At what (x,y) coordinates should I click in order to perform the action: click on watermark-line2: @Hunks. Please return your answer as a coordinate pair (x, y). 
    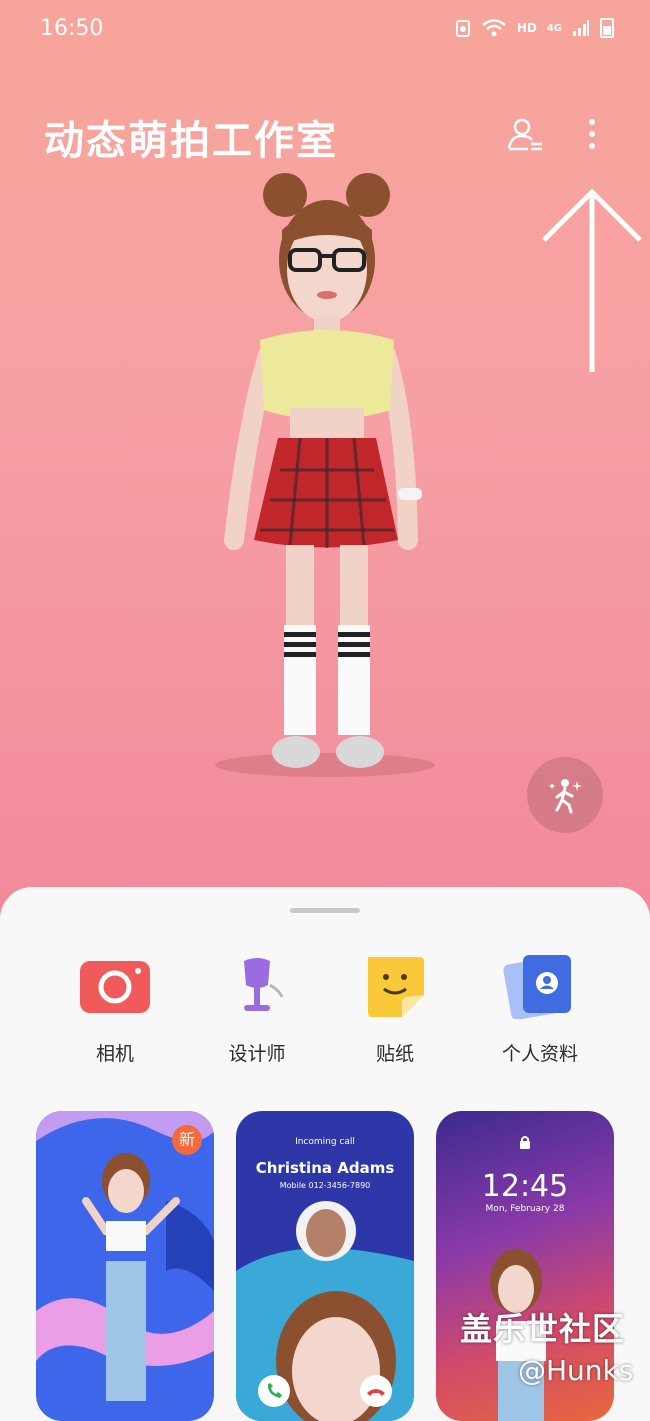
    Looking at the image, I should click on (576, 1370).